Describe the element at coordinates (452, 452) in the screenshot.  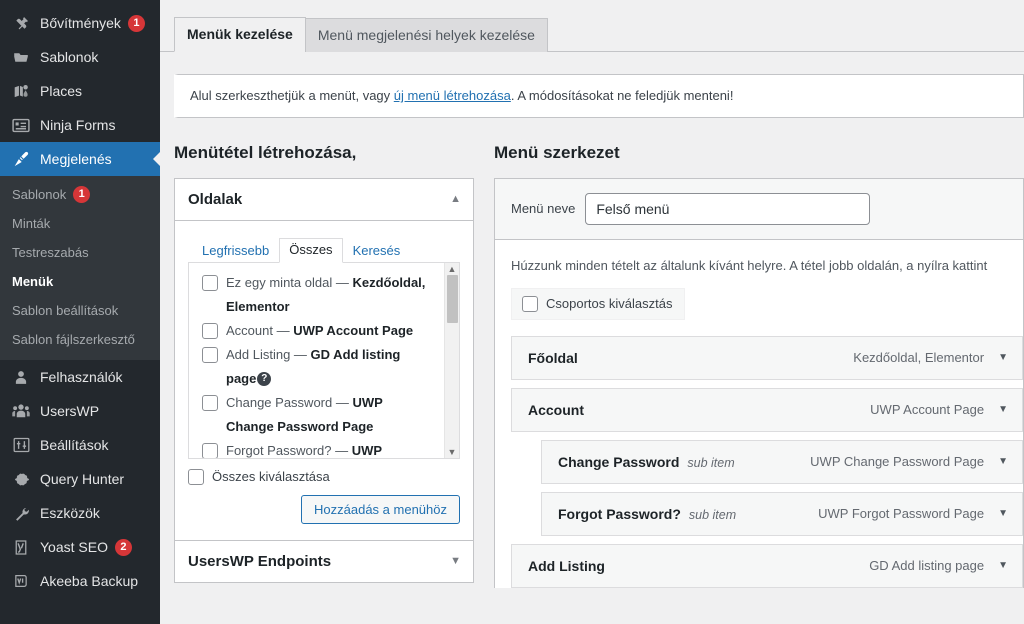
I see `scroll-down-arrow-icon: ▼` at that location.